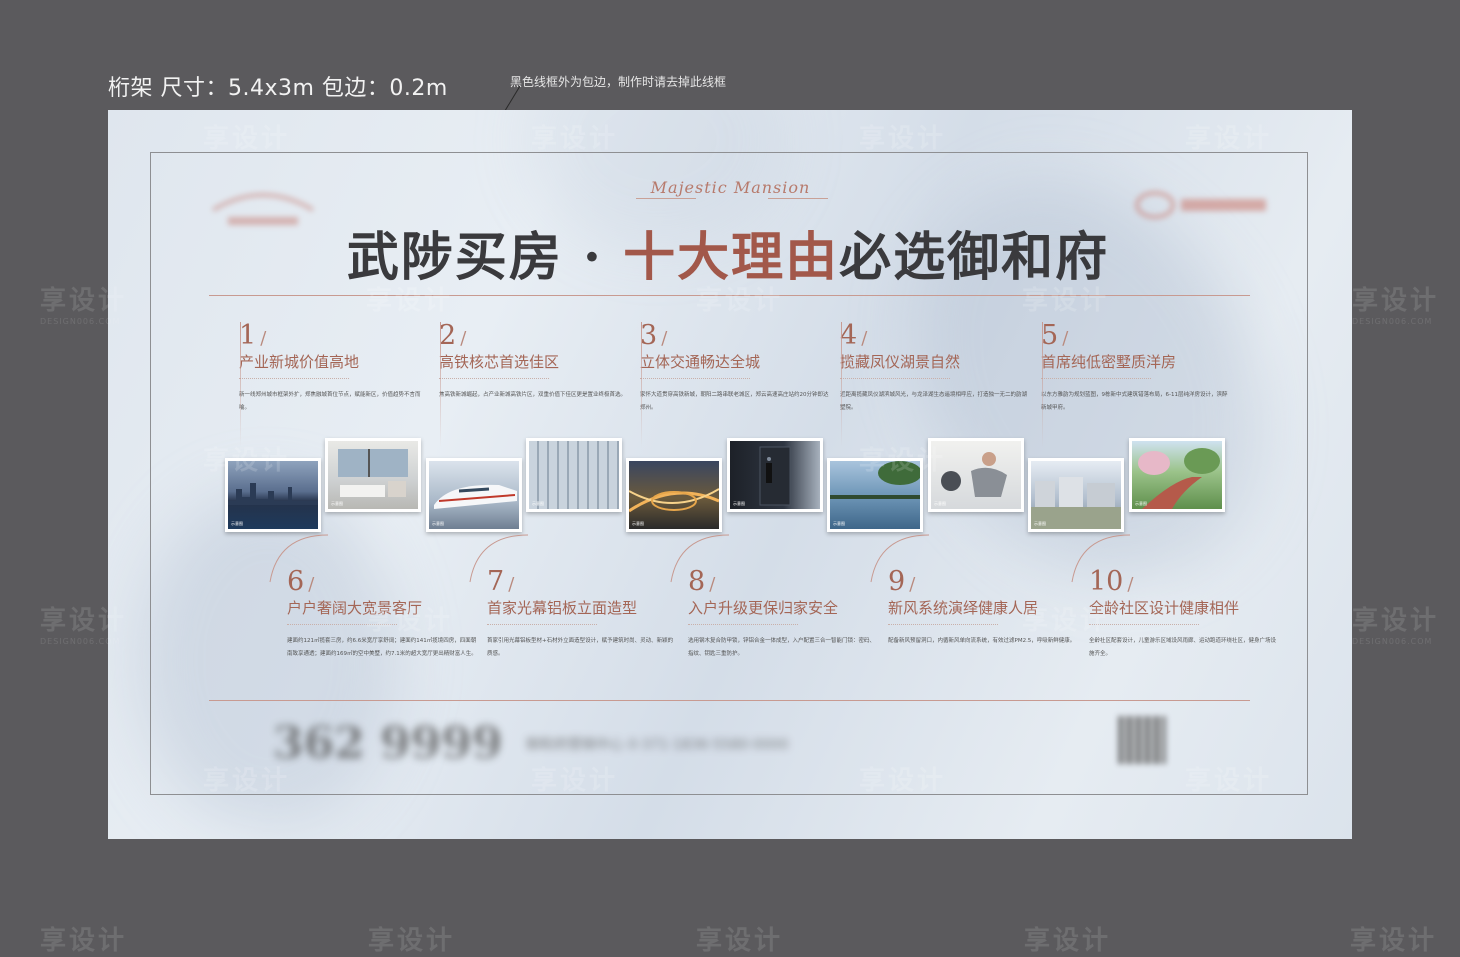  What do you see at coordinates (574, 475) in the screenshot?
I see `photo-facade: 示意图` at bounding box center [574, 475].